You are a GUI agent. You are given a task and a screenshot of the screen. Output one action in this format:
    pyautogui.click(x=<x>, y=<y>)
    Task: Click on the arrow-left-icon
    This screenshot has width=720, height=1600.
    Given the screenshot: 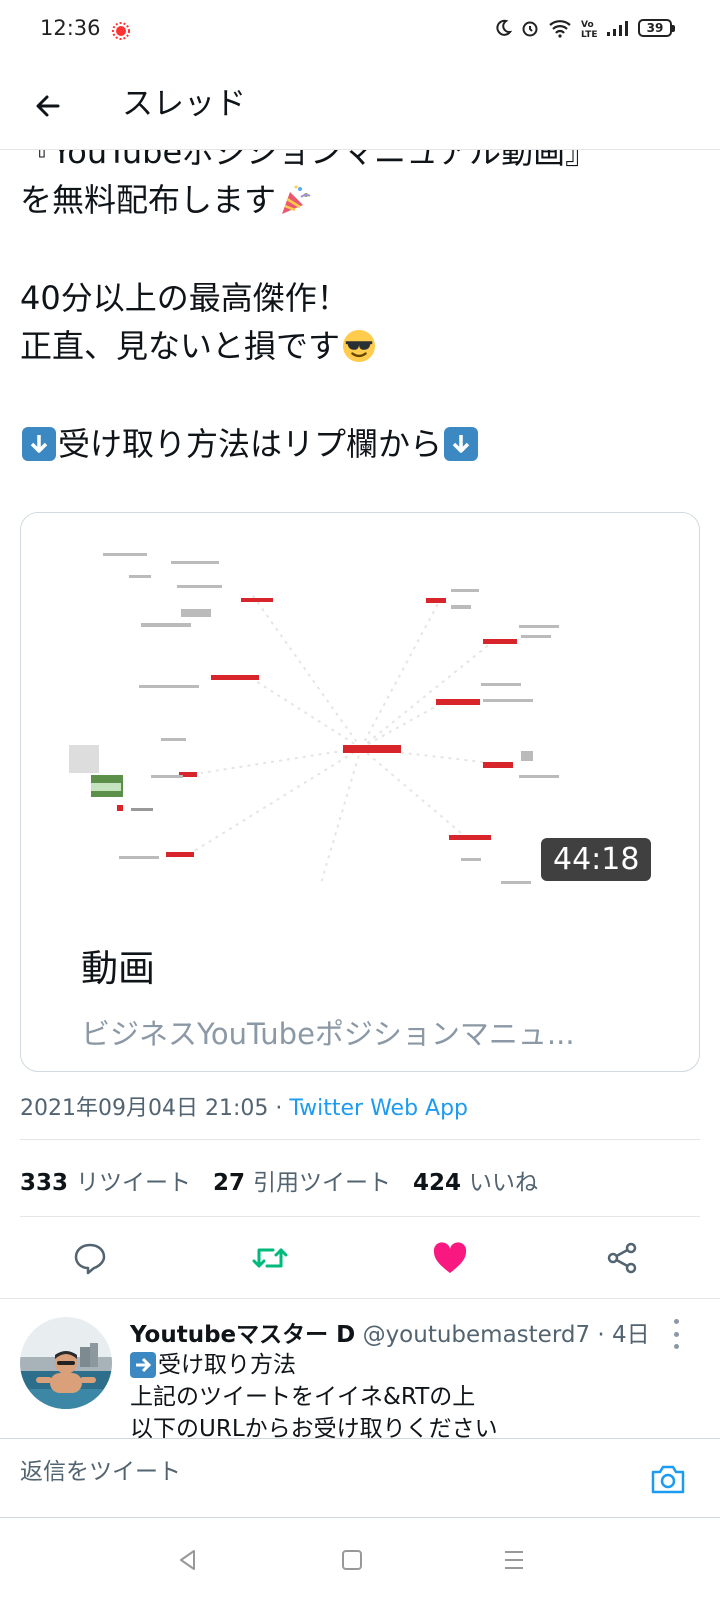 What is the action you would take?
    pyautogui.click(x=48, y=106)
    